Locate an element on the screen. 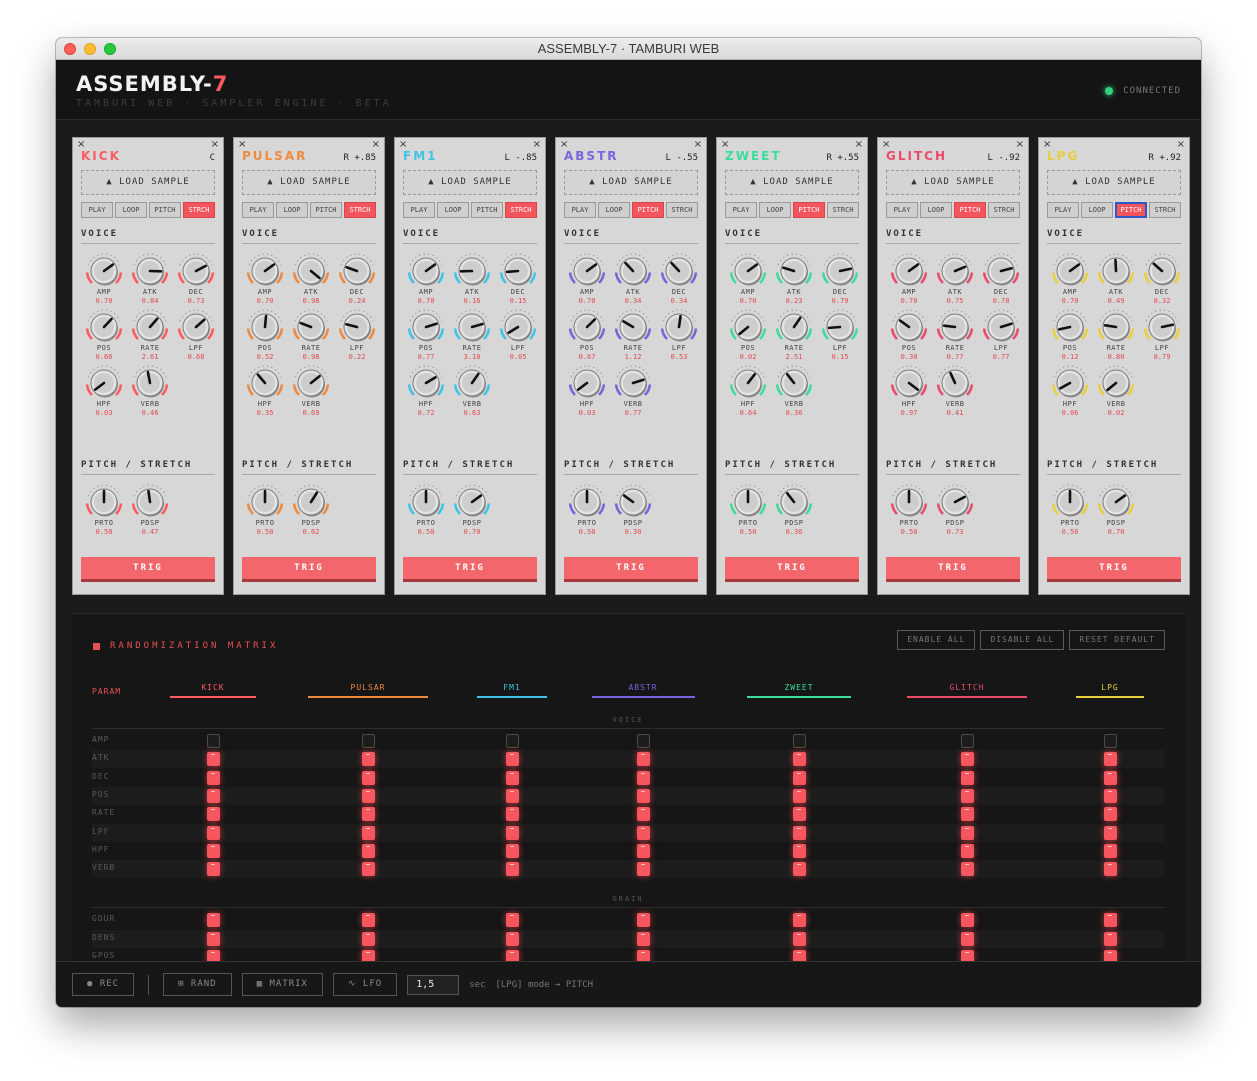 Image resolution: width=1257 pixels, height=1081 pixels. knob-rate: RATE 2.61 is located at coordinates (150, 334).